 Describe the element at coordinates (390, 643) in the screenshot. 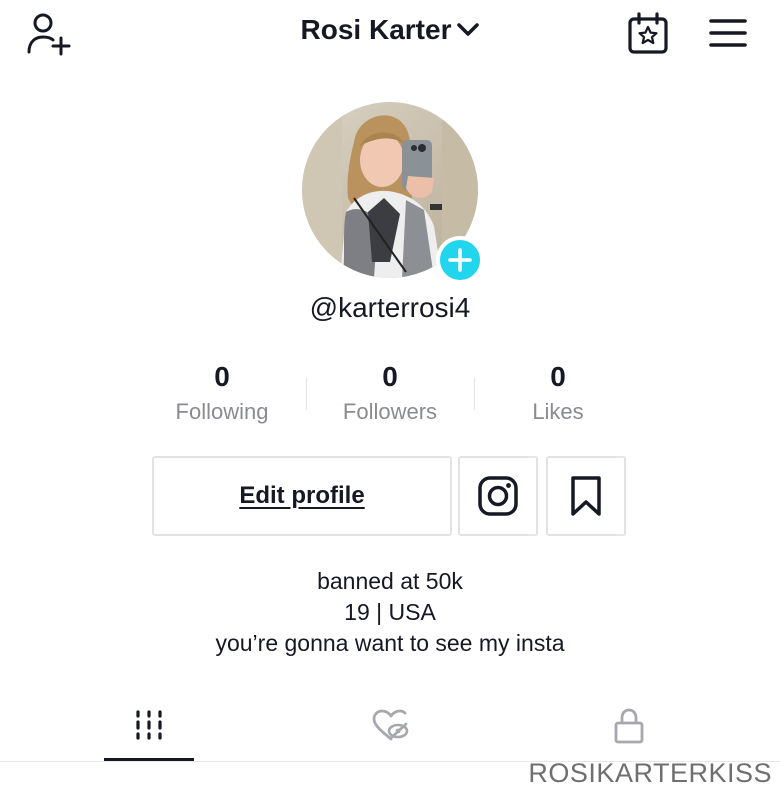

I see `bio-line: you’re gonna want to see my insta` at that location.